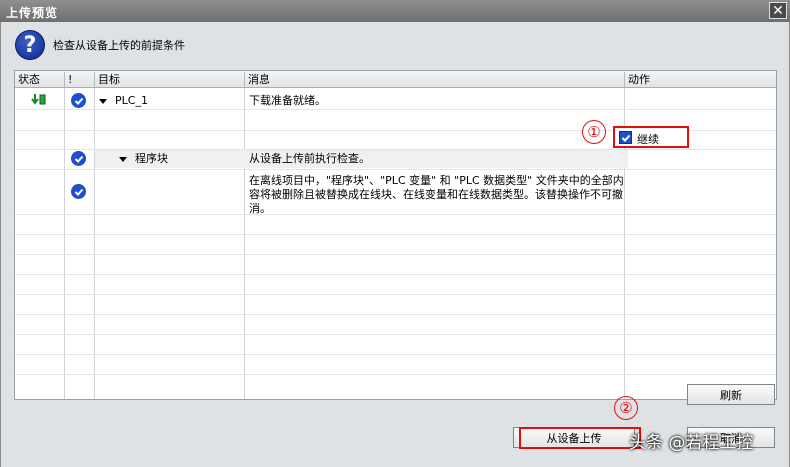 Image resolution: width=790 pixels, height=467 pixels. I want to click on table-header: 状态 ! 目标 消息 动作, so click(395, 79).